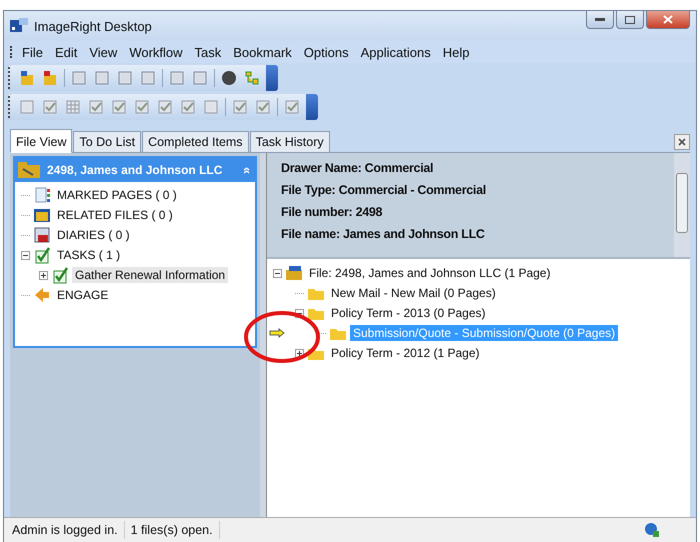 This screenshot has height=542, width=700. I want to click on tree-item: RELATED FILES ( 0 ), so click(115, 215).